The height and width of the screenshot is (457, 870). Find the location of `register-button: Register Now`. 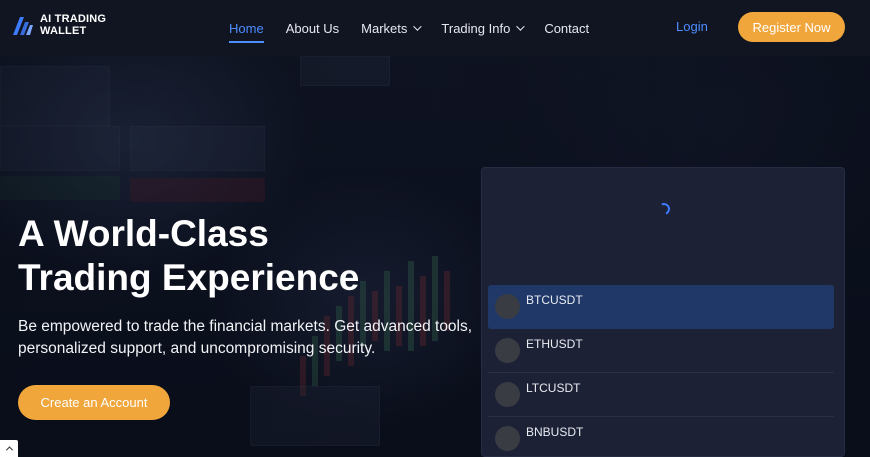

register-button: Register Now is located at coordinates (791, 27).